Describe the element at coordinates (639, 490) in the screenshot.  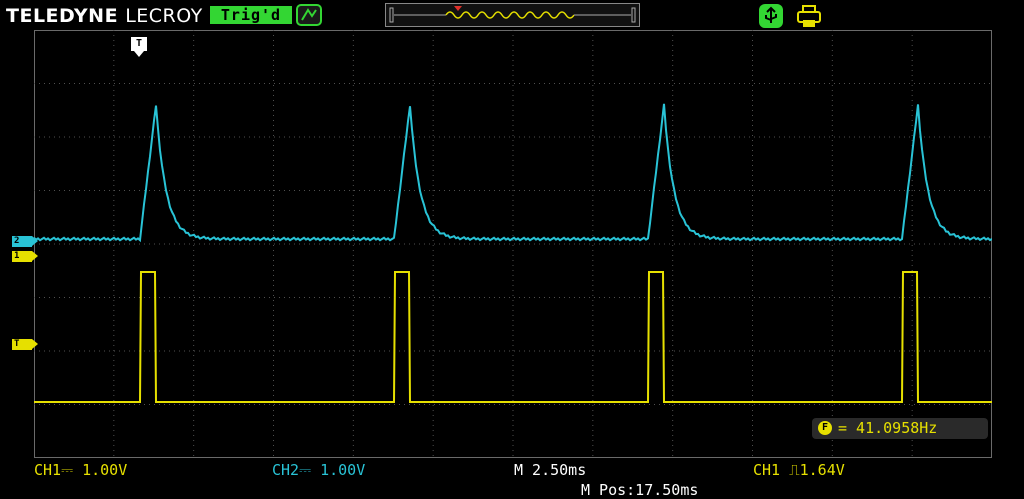
I see `horizontal-position: M Pos:17.50ms` at that location.